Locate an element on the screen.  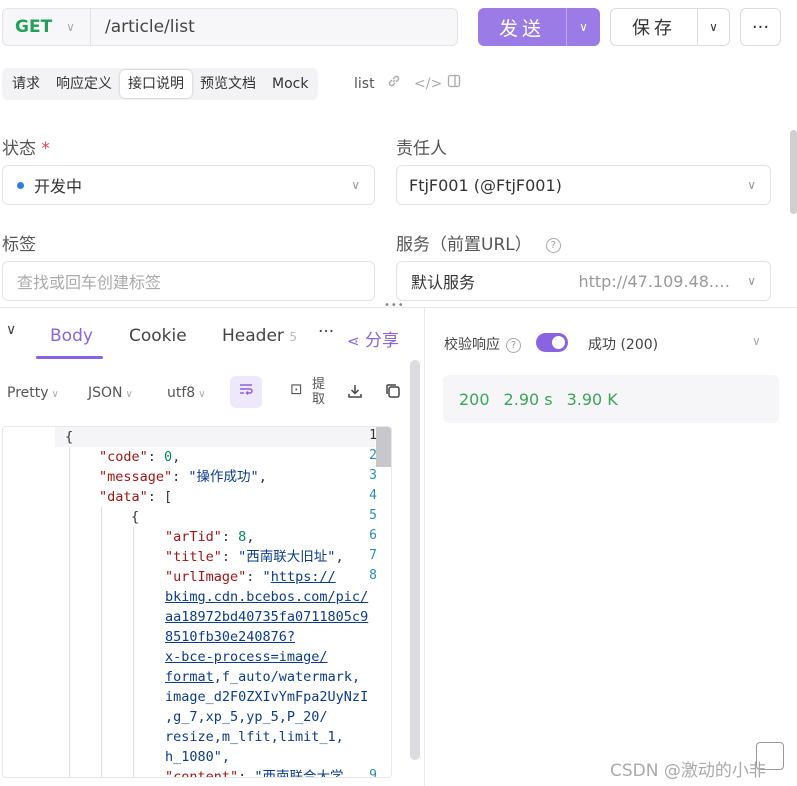
link-icon is located at coordinates (394, 84).